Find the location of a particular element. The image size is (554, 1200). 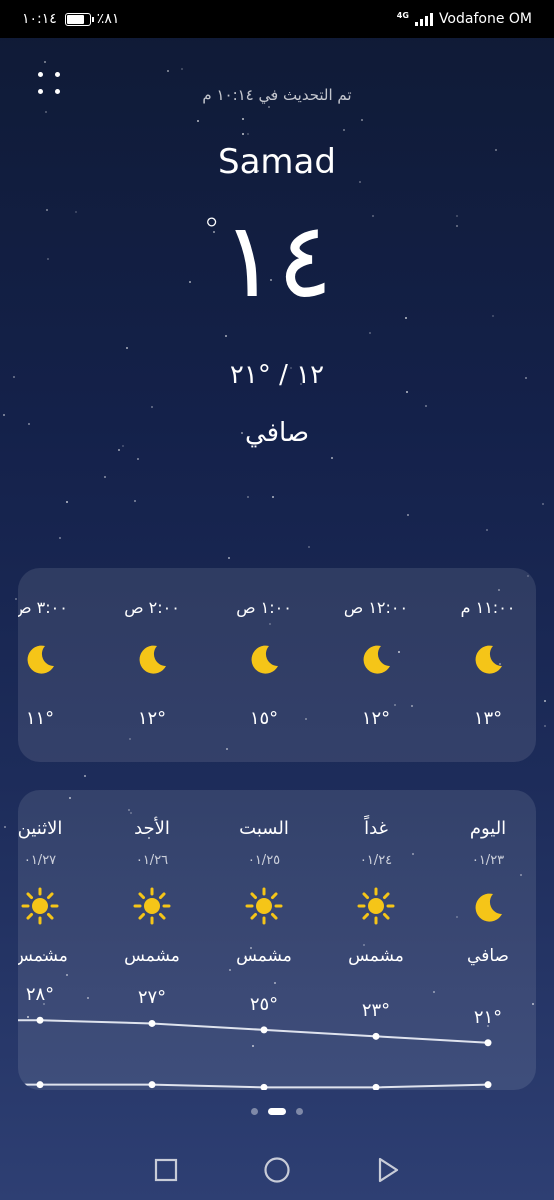

low-high-temp: ١٢ / °٢١ is located at coordinates (277, 375).